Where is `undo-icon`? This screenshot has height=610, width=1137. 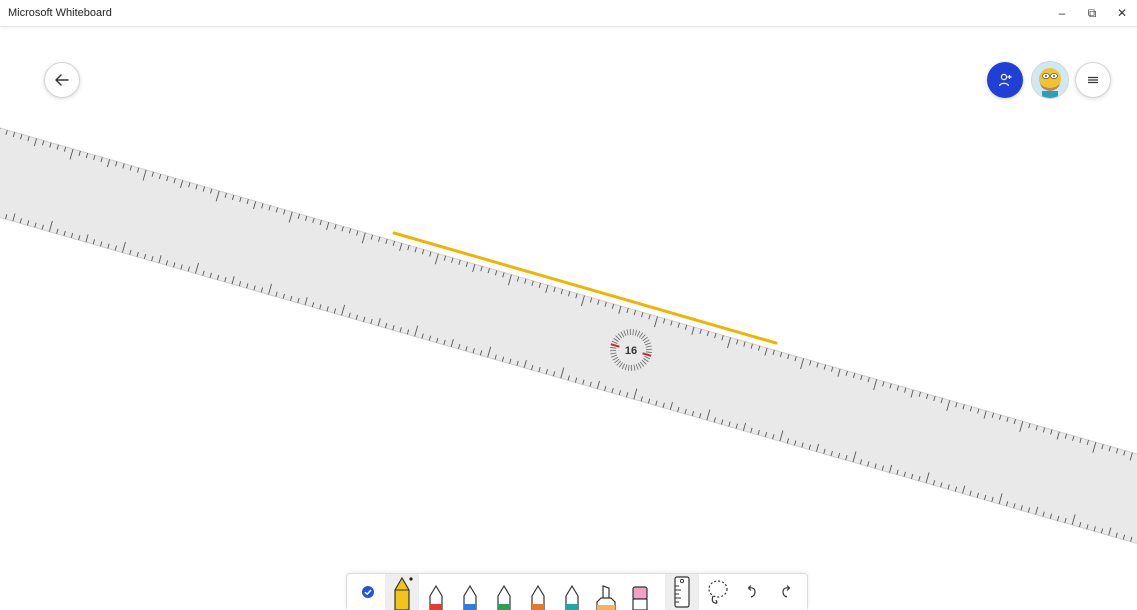
undo-icon is located at coordinates (752, 592).